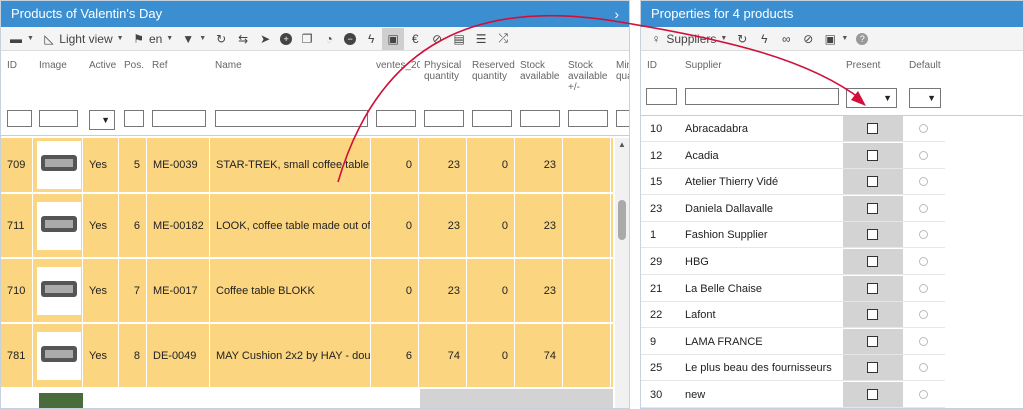  Describe the element at coordinates (793, 208) in the screenshot. I see `list-item: 23 Daniela Dallavalle` at that location.